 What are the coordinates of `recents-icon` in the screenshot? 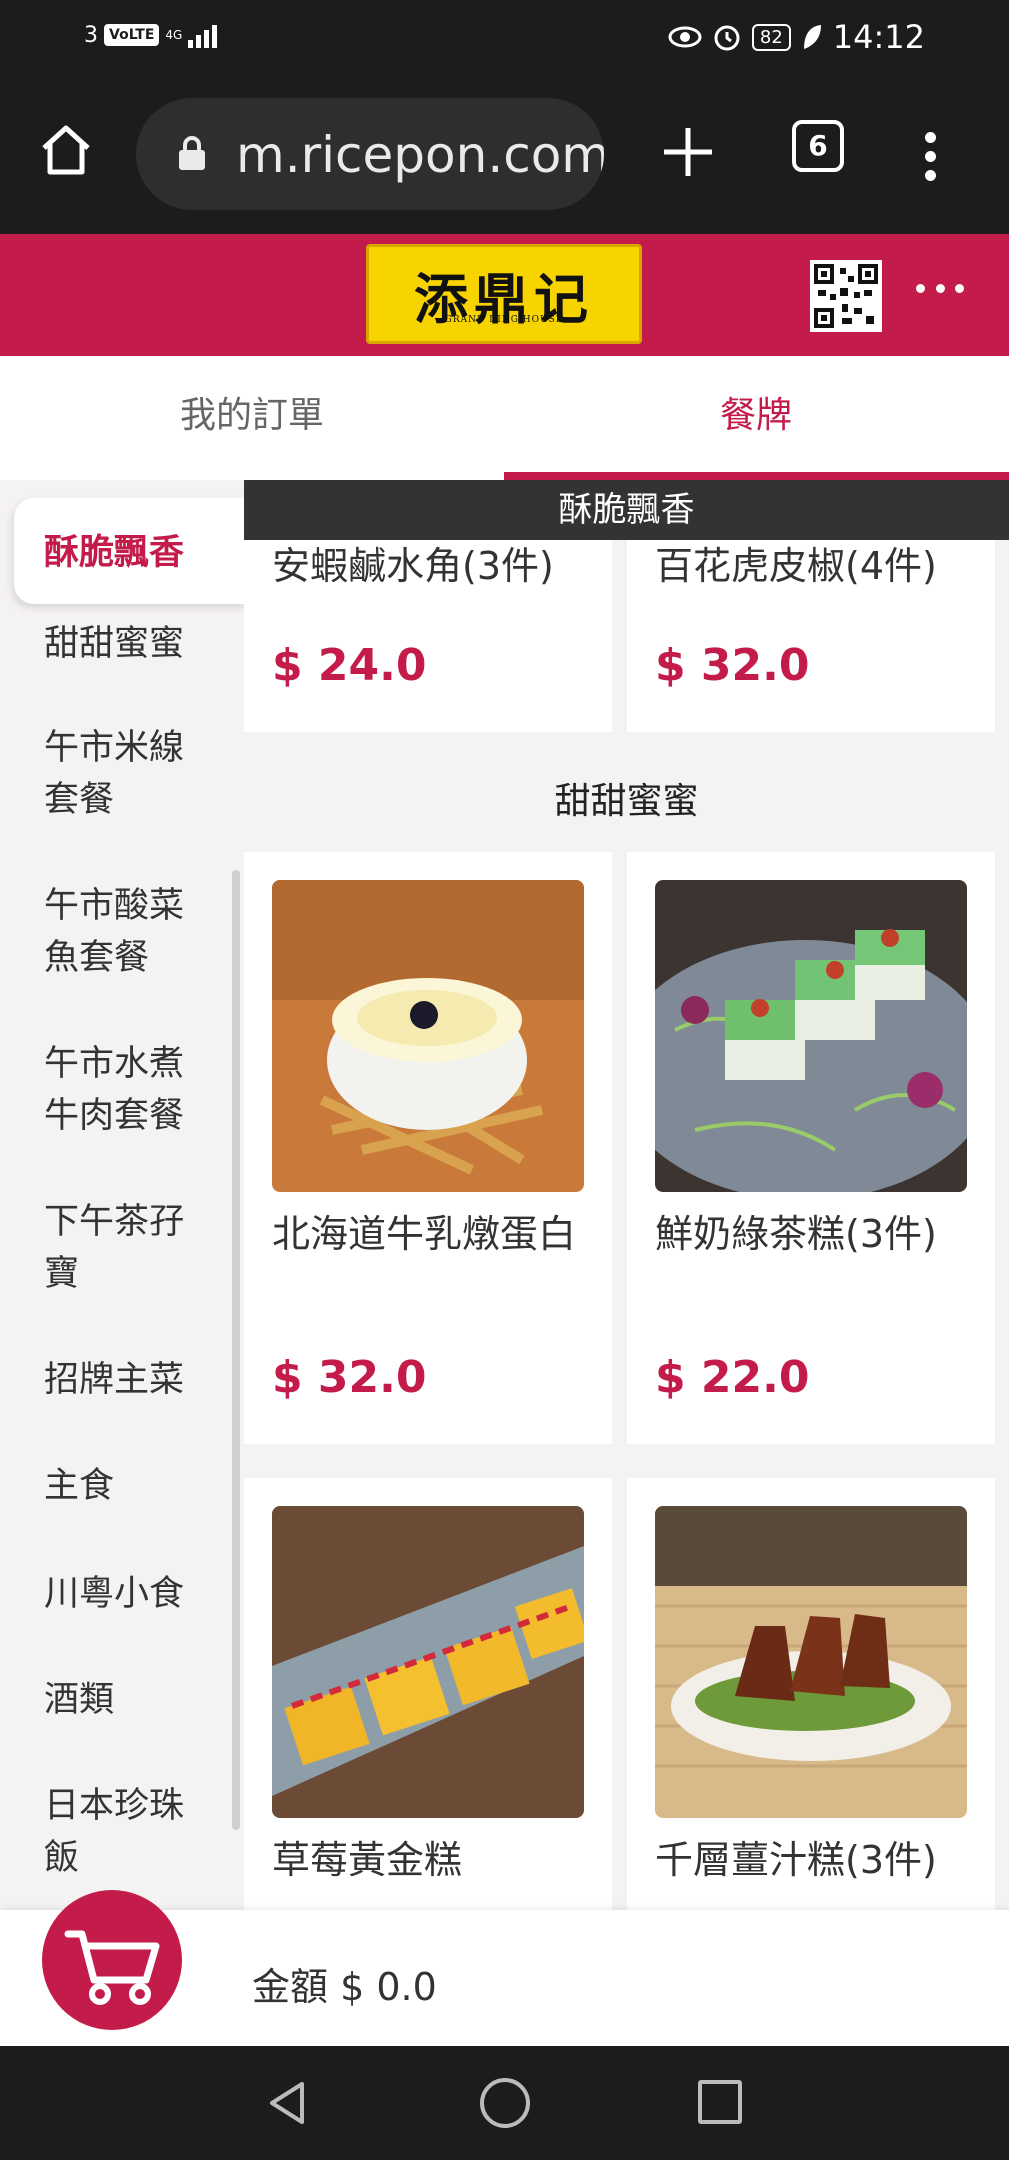 It's located at (720, 2102).